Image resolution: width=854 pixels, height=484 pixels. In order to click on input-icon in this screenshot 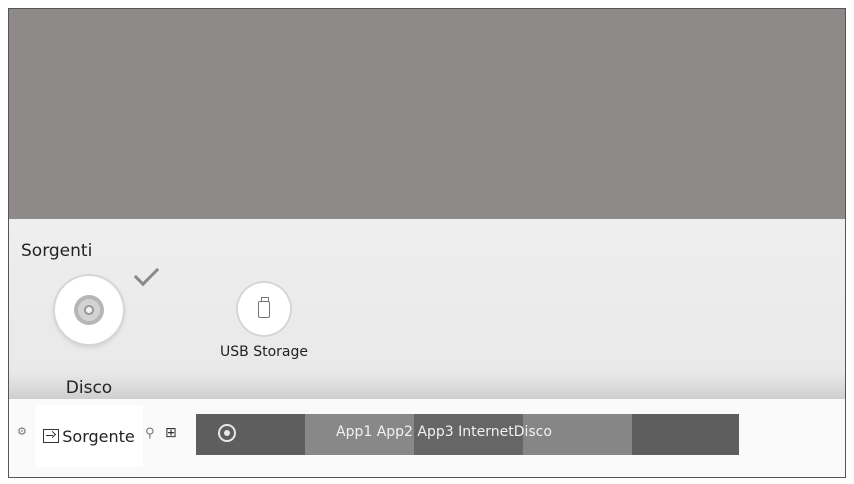, I will do `click(51, 436)`.